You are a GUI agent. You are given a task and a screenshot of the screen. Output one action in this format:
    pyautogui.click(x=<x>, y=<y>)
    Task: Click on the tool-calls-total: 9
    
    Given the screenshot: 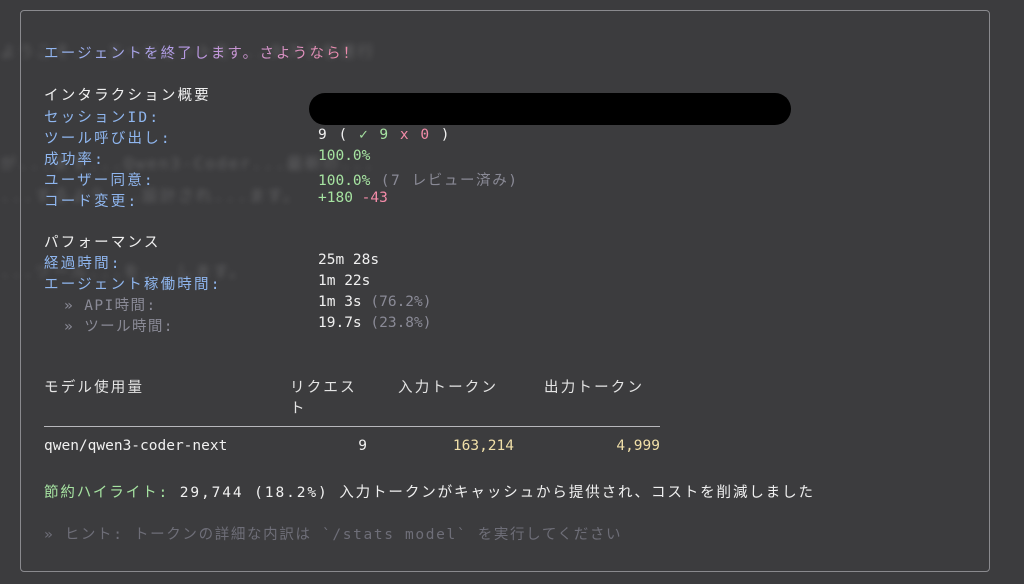 What is the action you would take?
    pyautogui.click(x=323, y=135)
    